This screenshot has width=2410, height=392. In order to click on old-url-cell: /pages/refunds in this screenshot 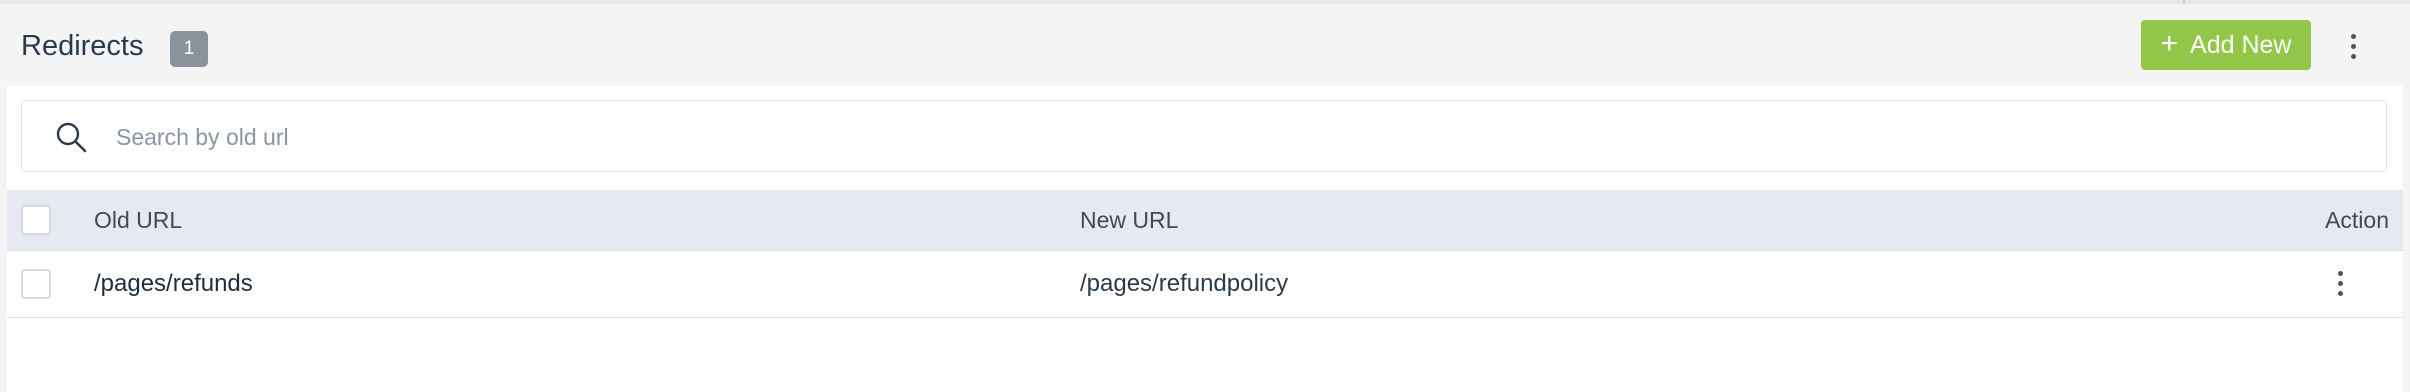, I will do `click(173, 284)`.